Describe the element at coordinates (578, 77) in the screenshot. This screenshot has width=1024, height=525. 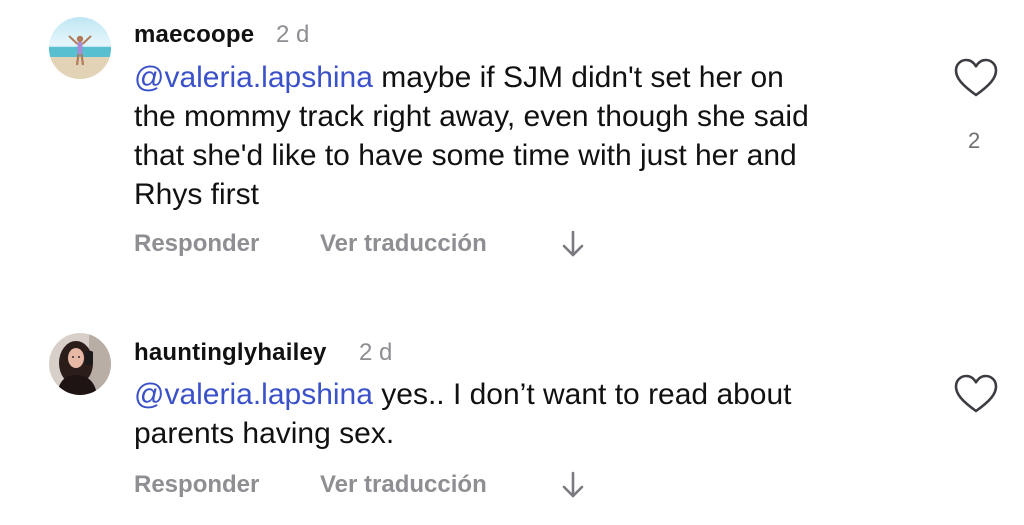
I see `comment-line-text: maybe if SJM didn't set her on` at that location.